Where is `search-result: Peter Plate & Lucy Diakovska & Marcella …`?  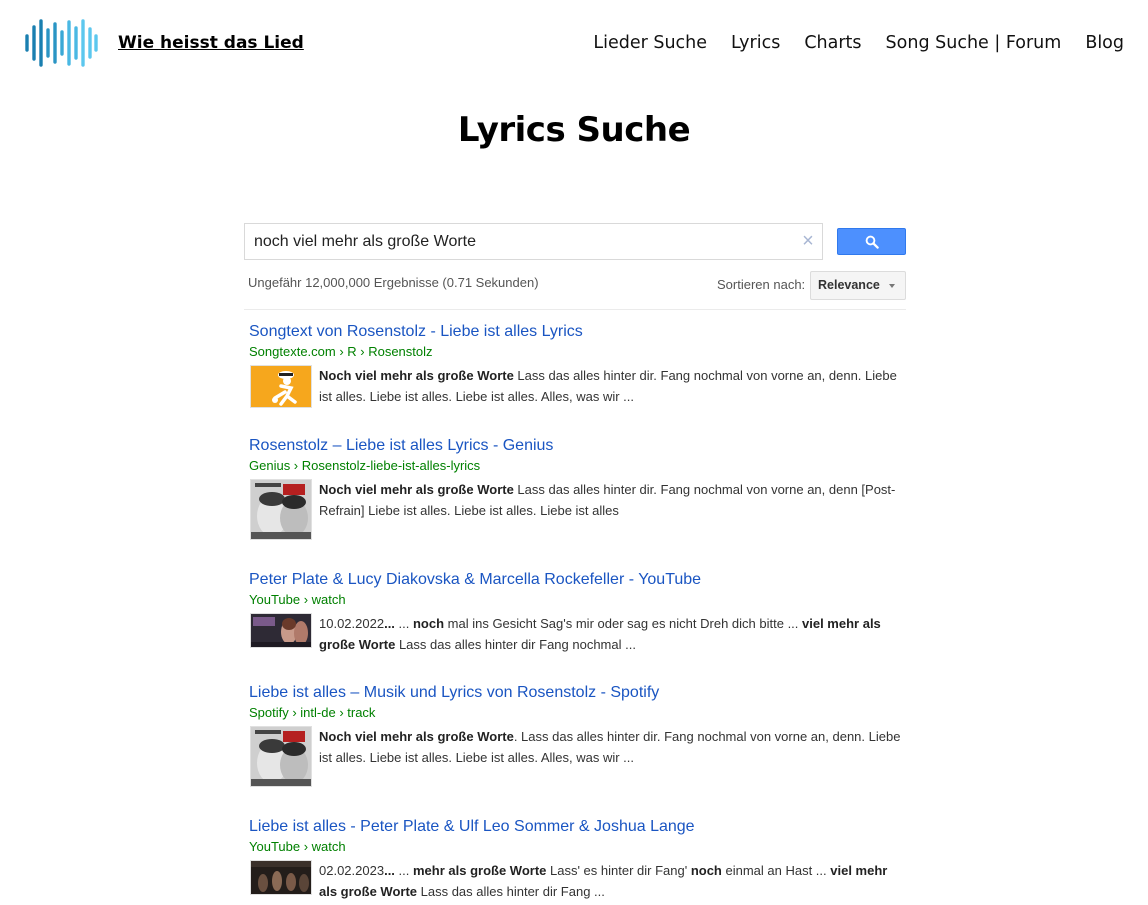 search-result: Peter Plate & Lucy Diakovska & Marcella … is located at coordinates (579, 613).